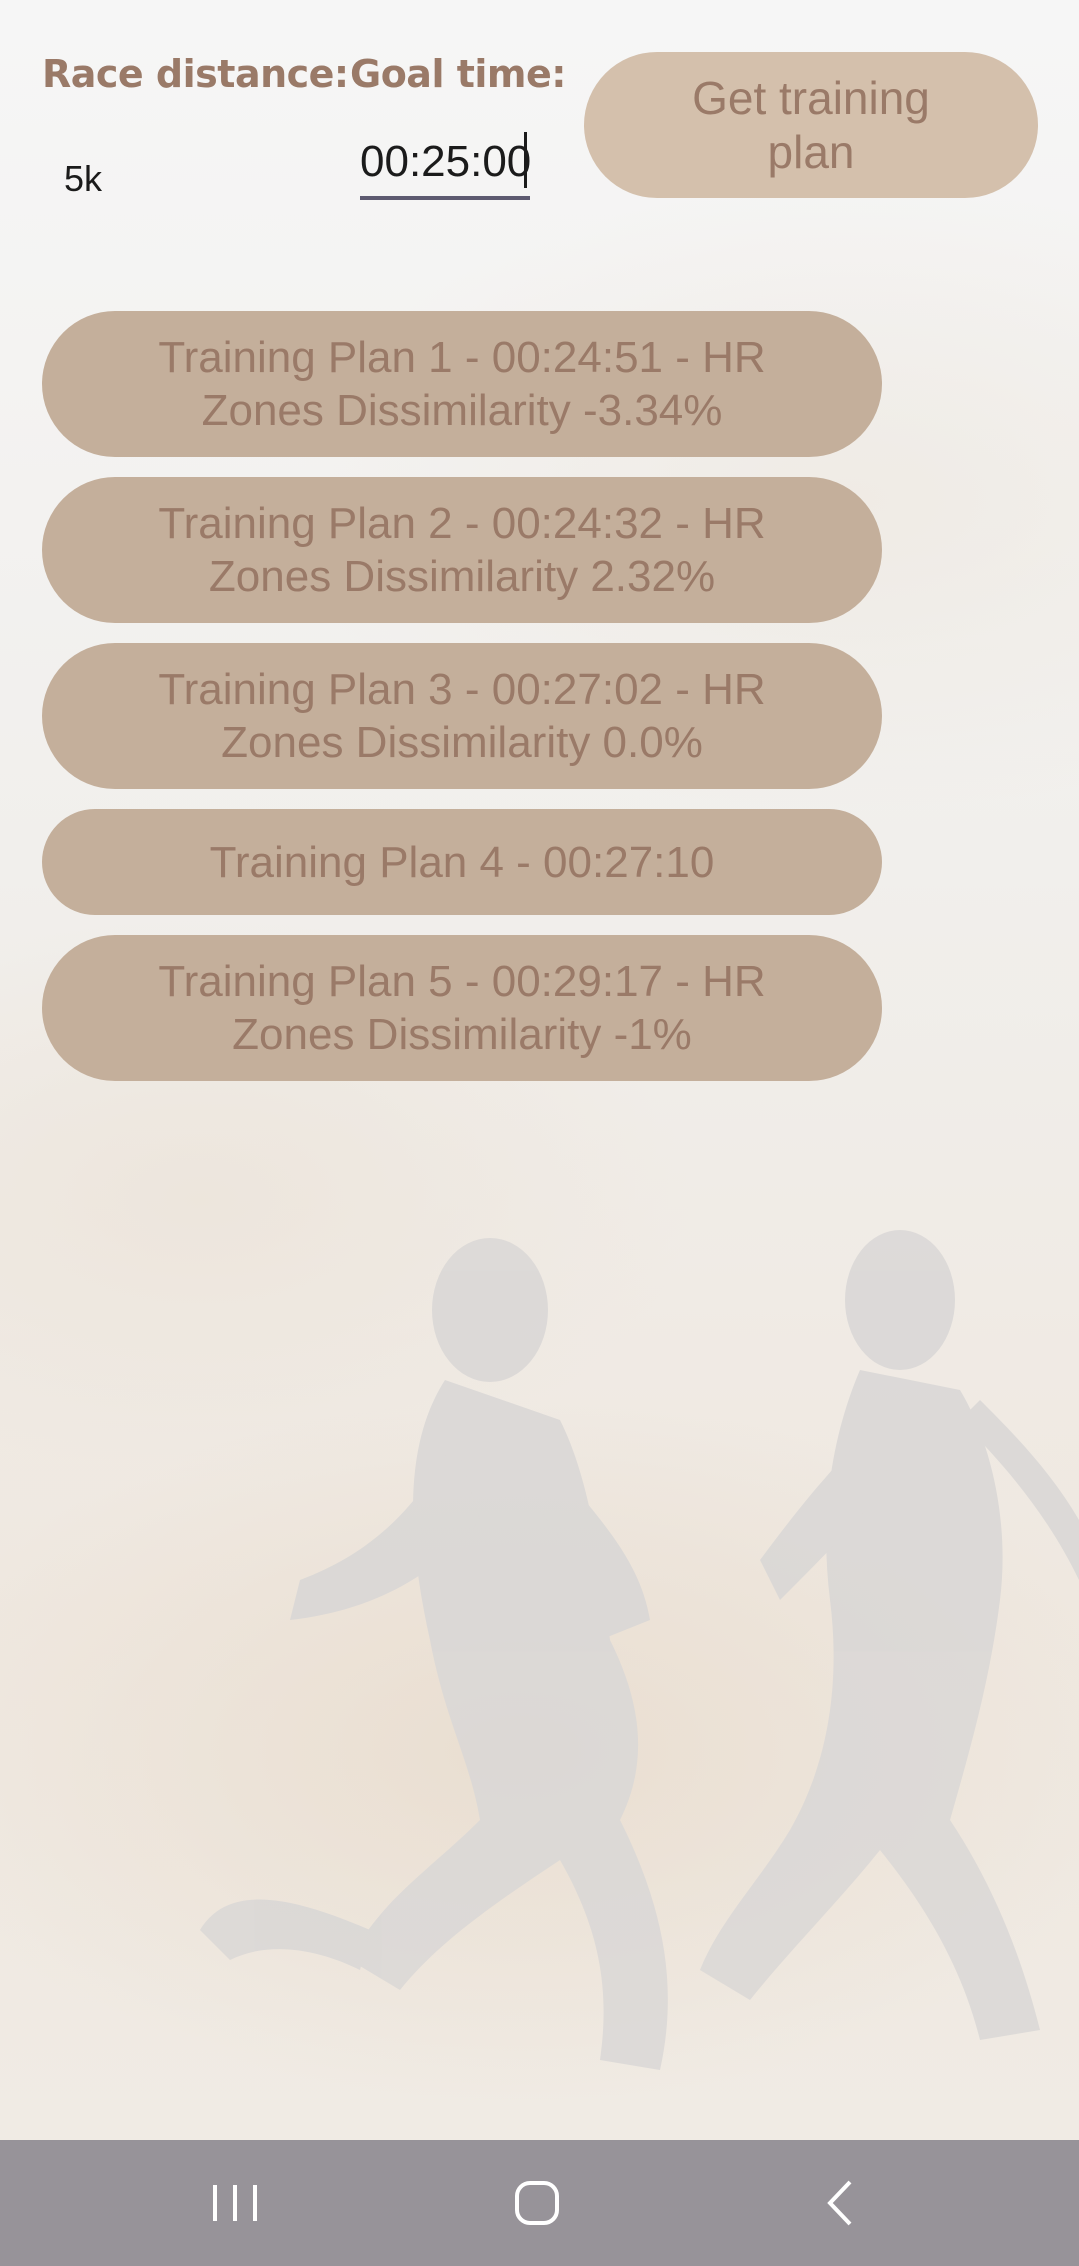 This screenshot has width=1079, height=2266. I want to click on text-cursor, so click(525, 160).